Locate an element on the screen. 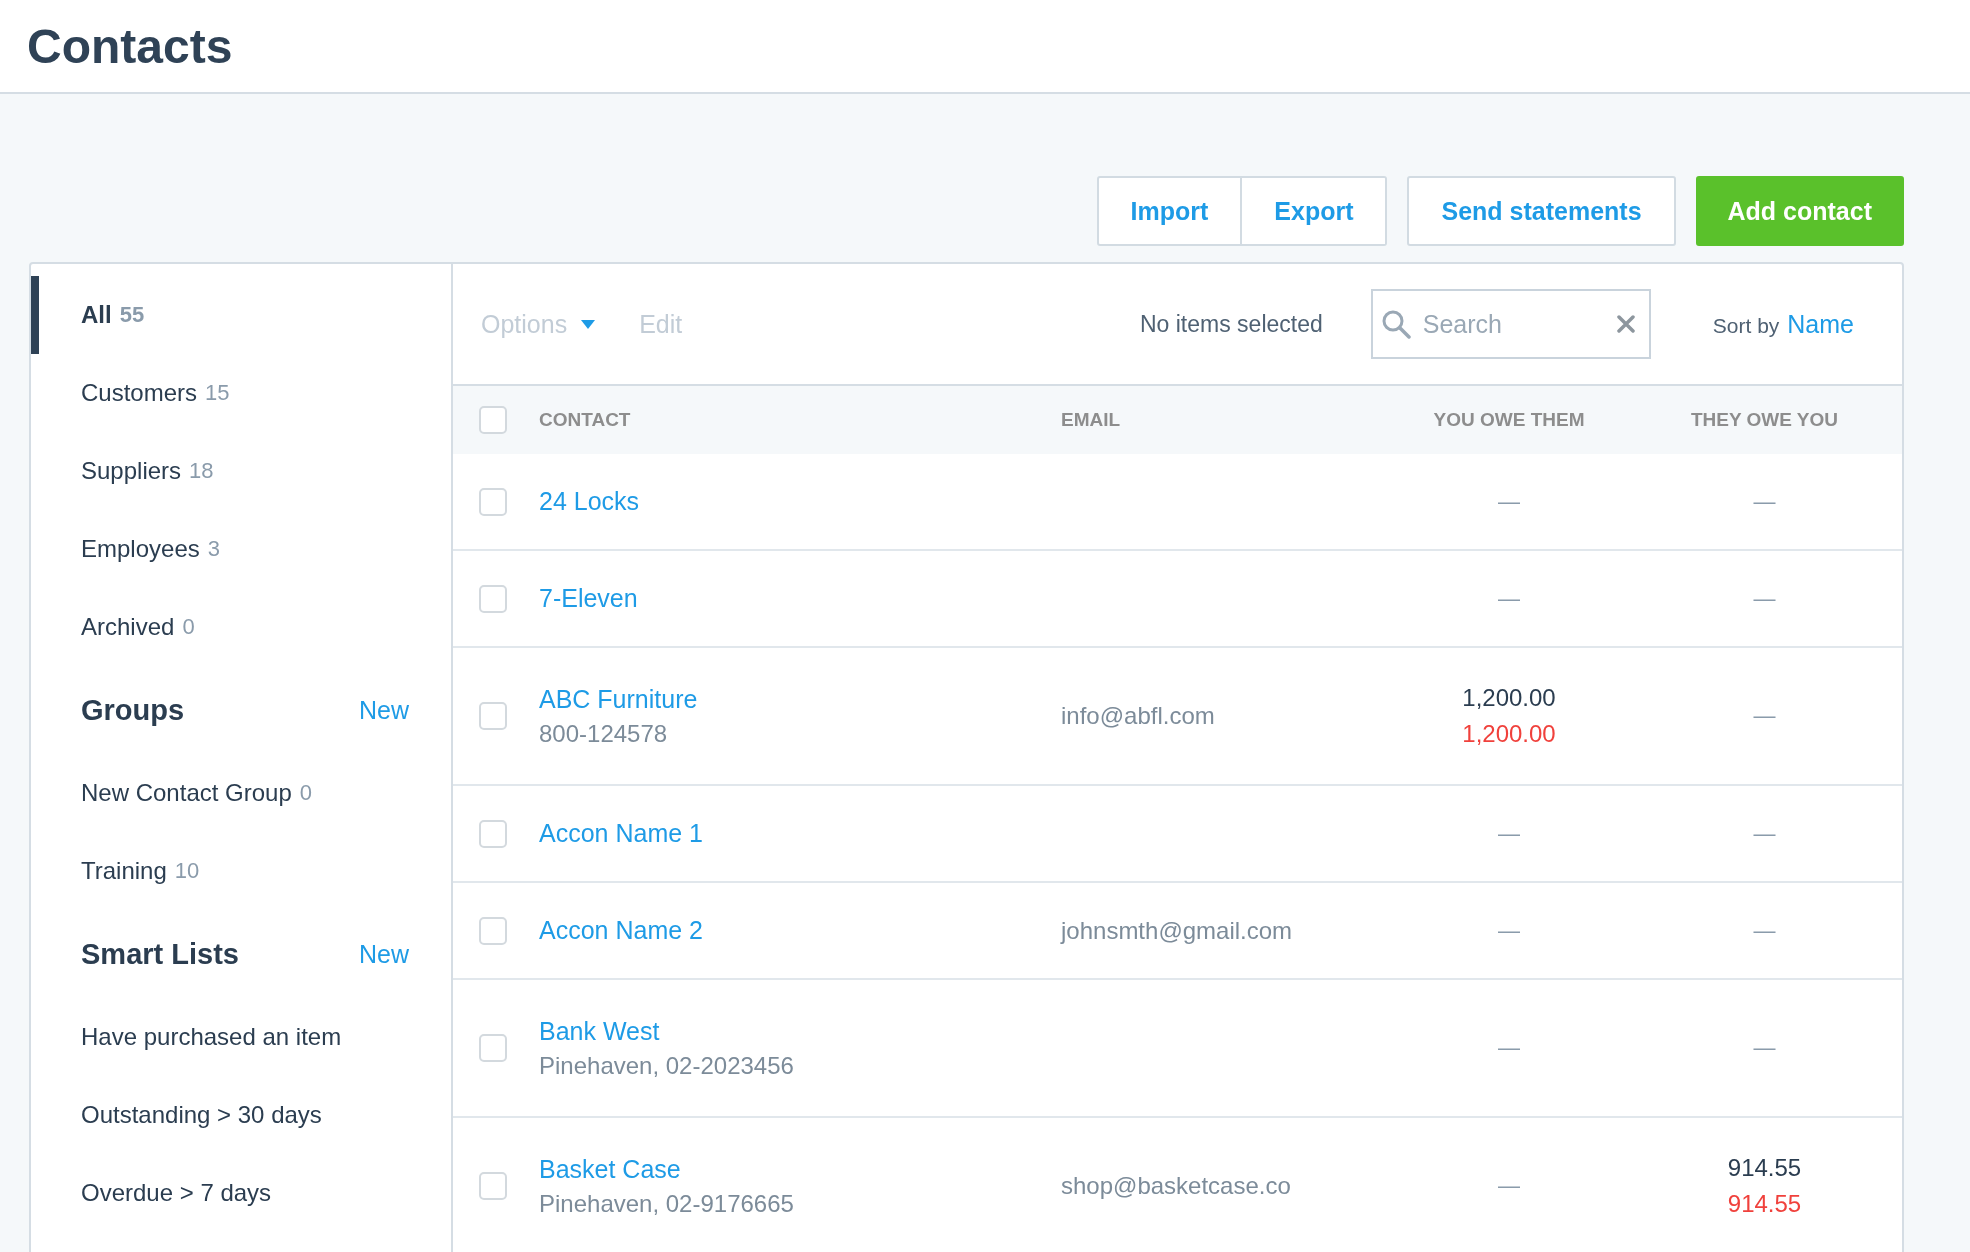 Image resolution: width=1970 pixels, height=1252 pixels. contact-link: 7-Eleven is located at coordinates (588, 598).